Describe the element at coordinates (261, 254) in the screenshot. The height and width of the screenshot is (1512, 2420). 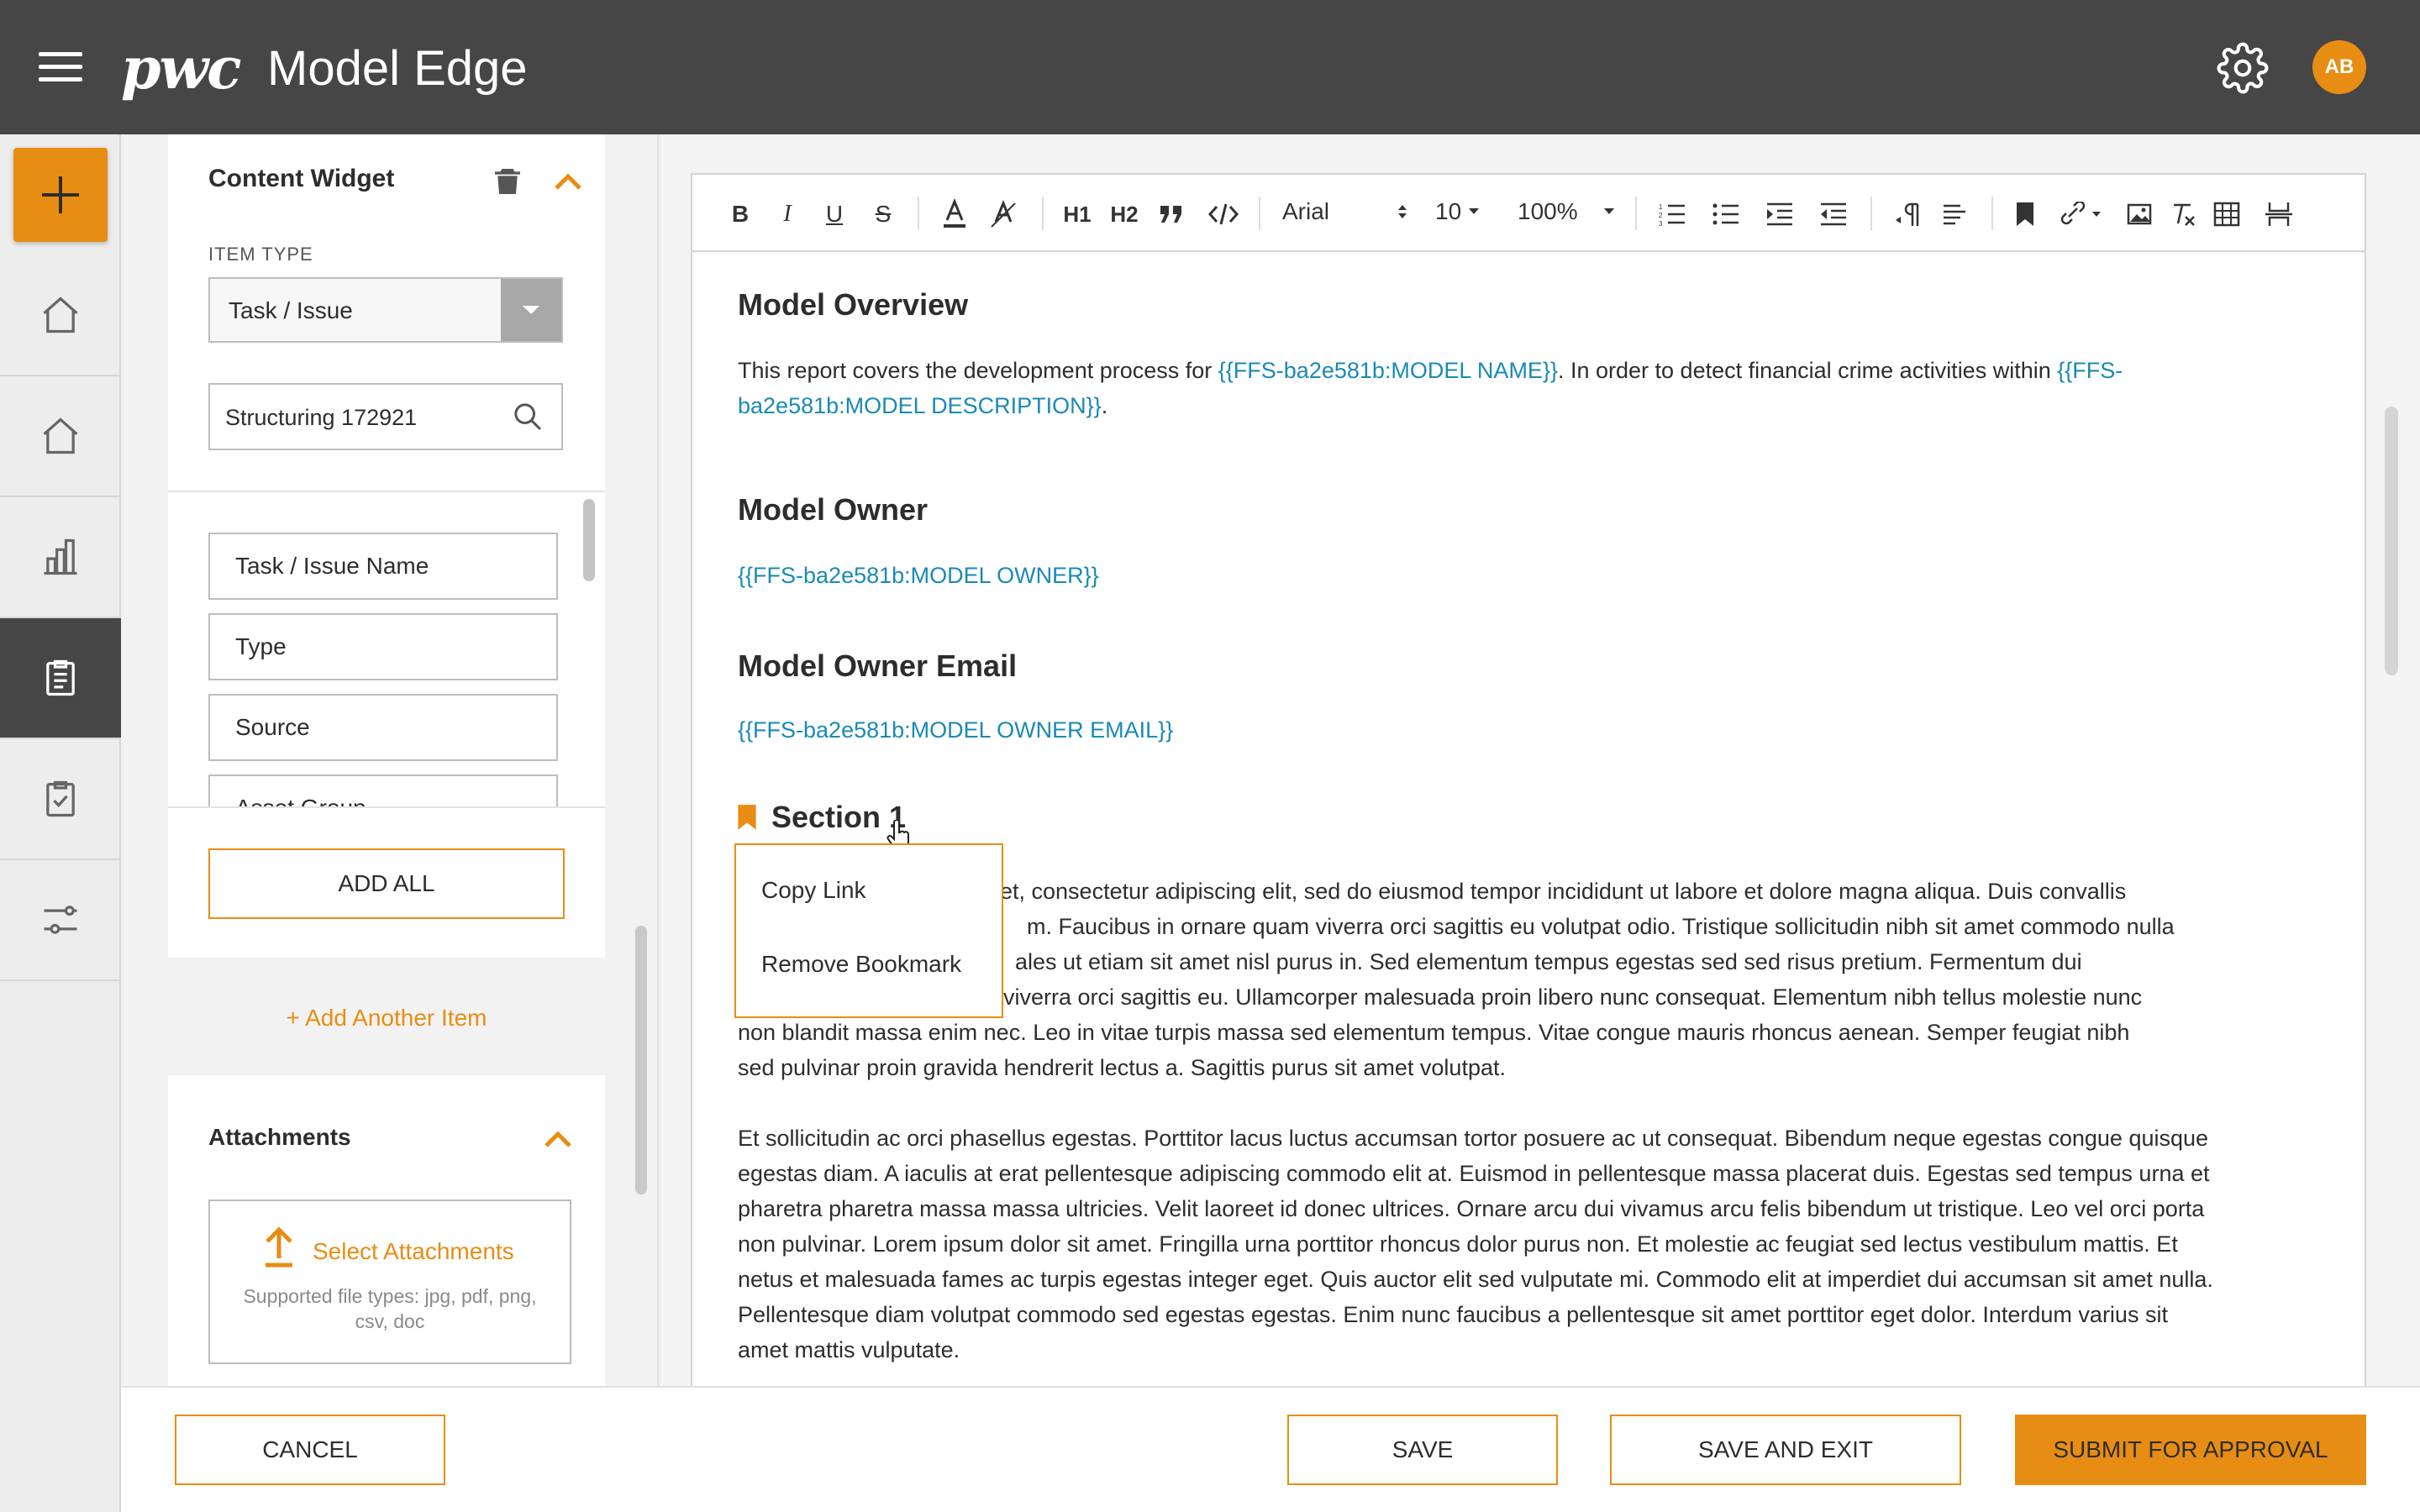
I see `item-type-label: ITEM TYPE` at that location.